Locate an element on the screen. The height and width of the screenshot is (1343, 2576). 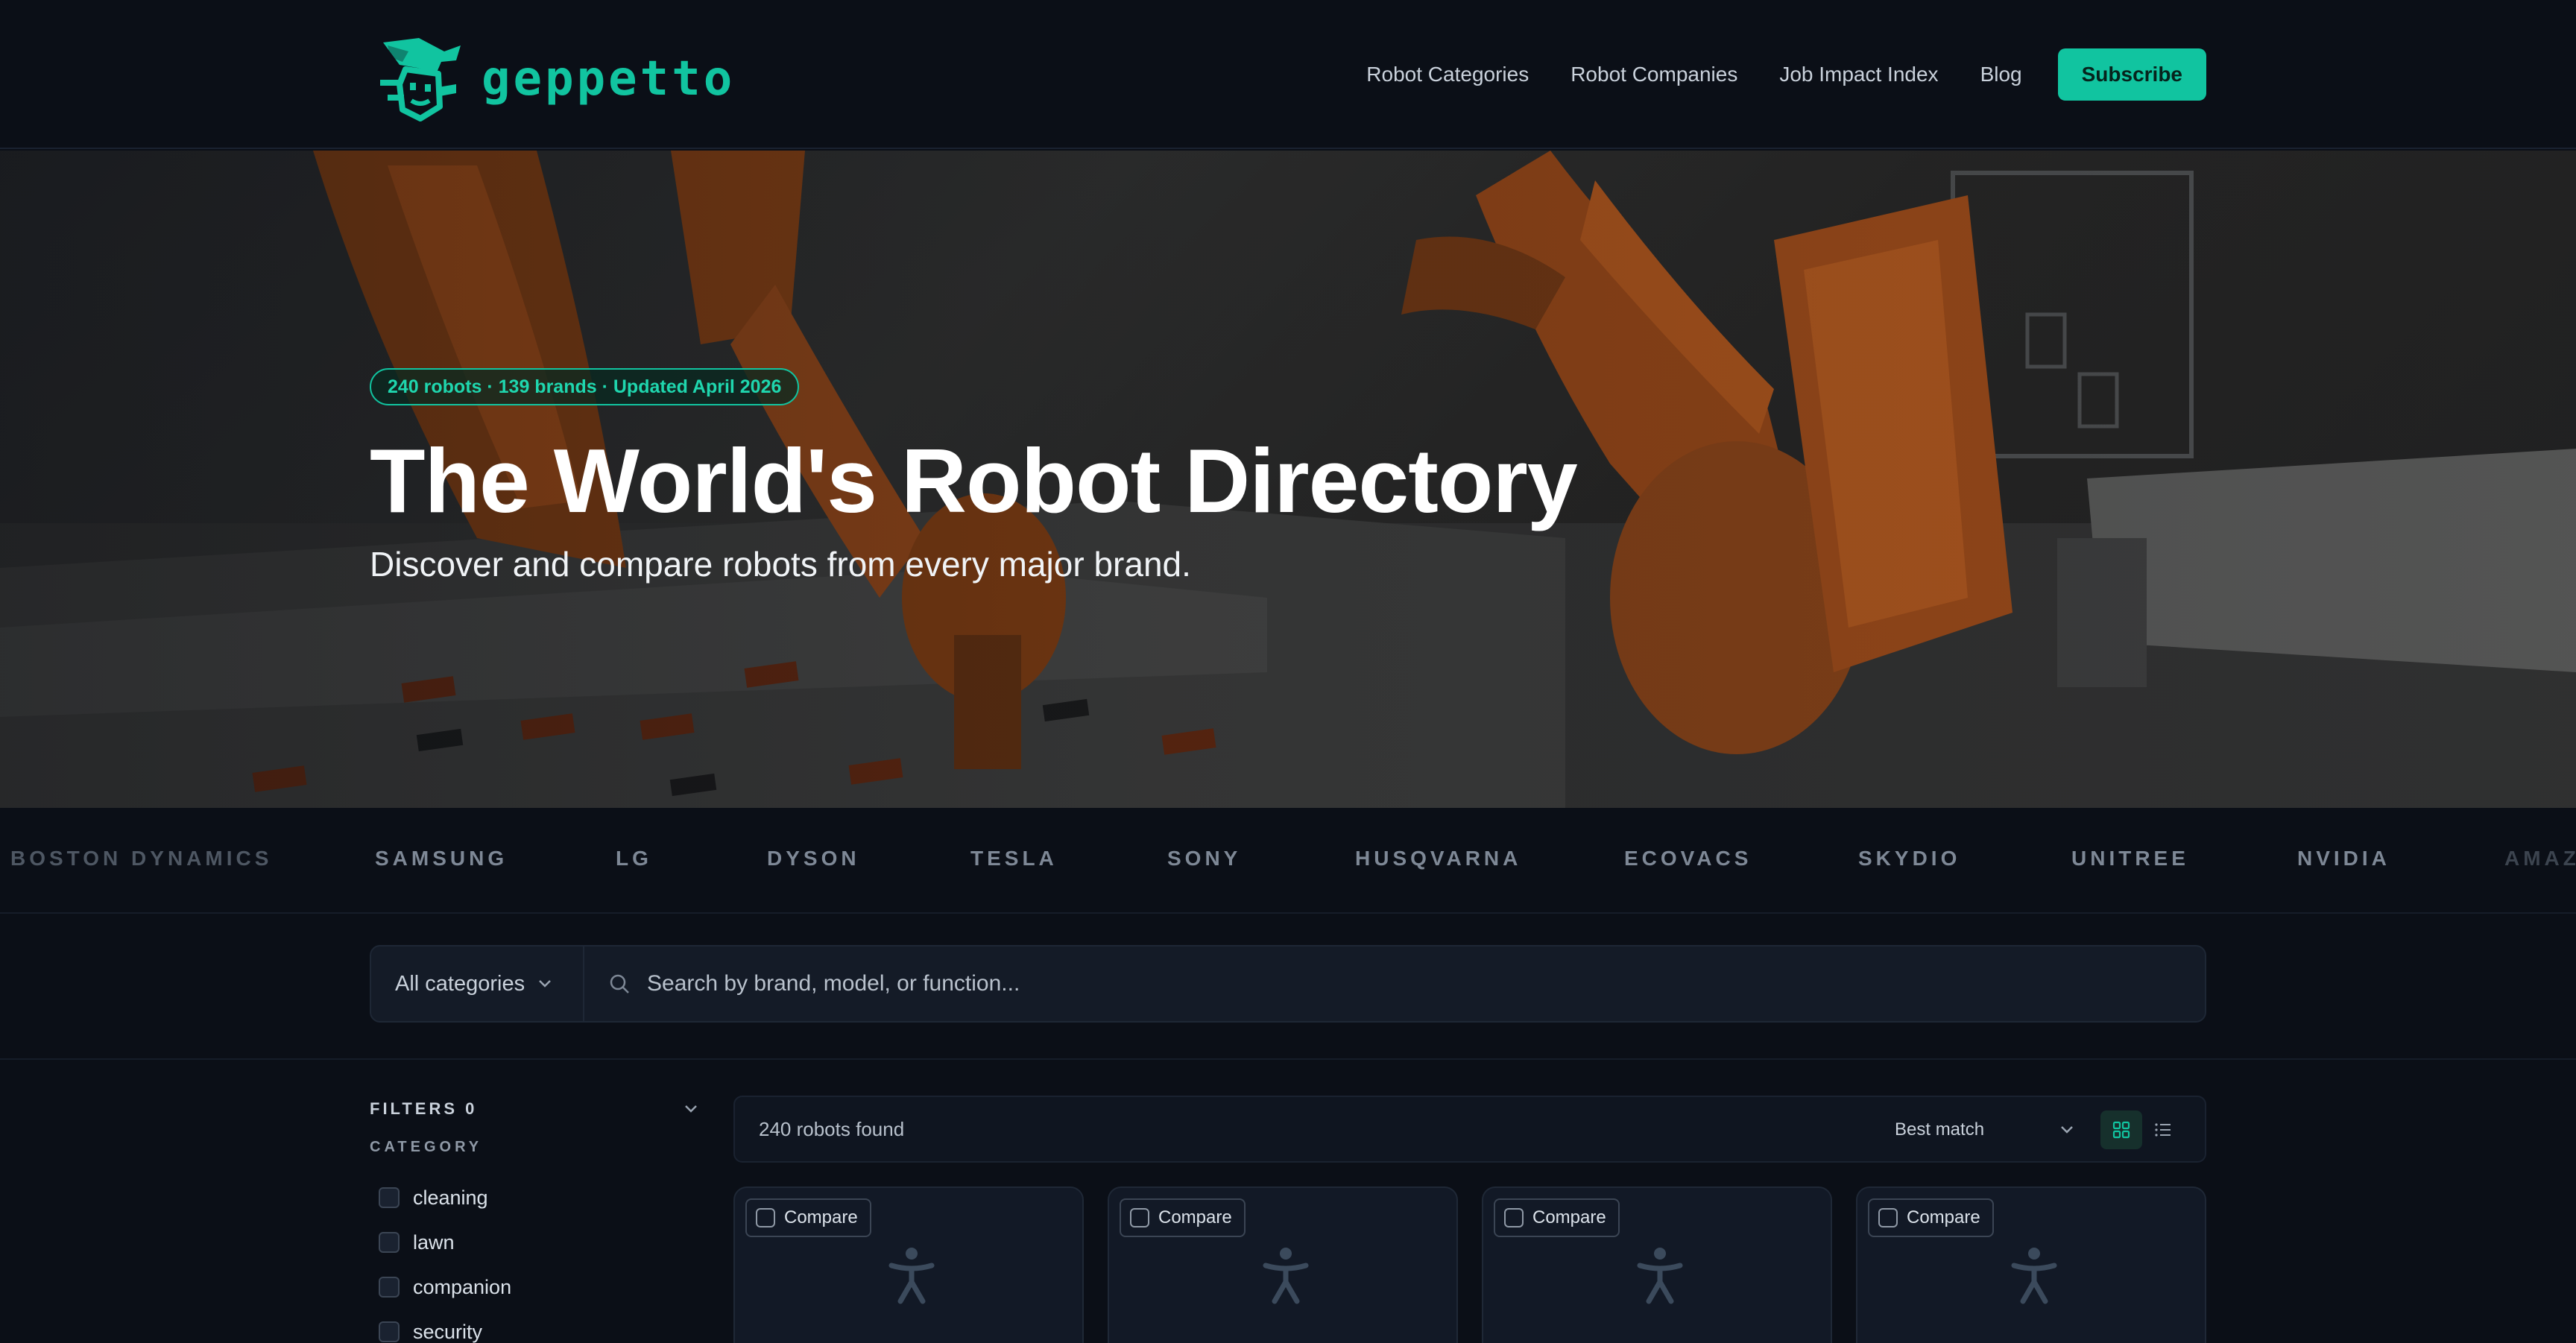
category-filter-lawn: lawn is located at coordinates (534, 1242).